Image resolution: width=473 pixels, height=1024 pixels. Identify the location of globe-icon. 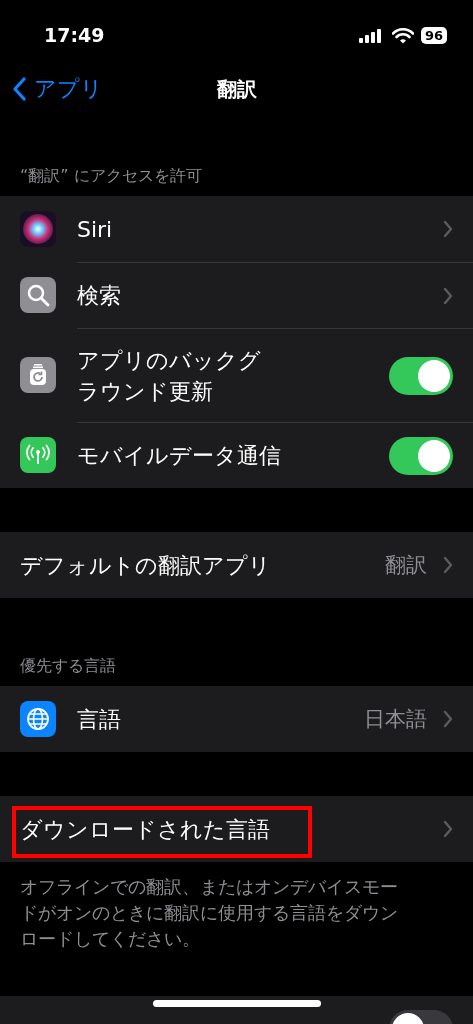
(38, 719).